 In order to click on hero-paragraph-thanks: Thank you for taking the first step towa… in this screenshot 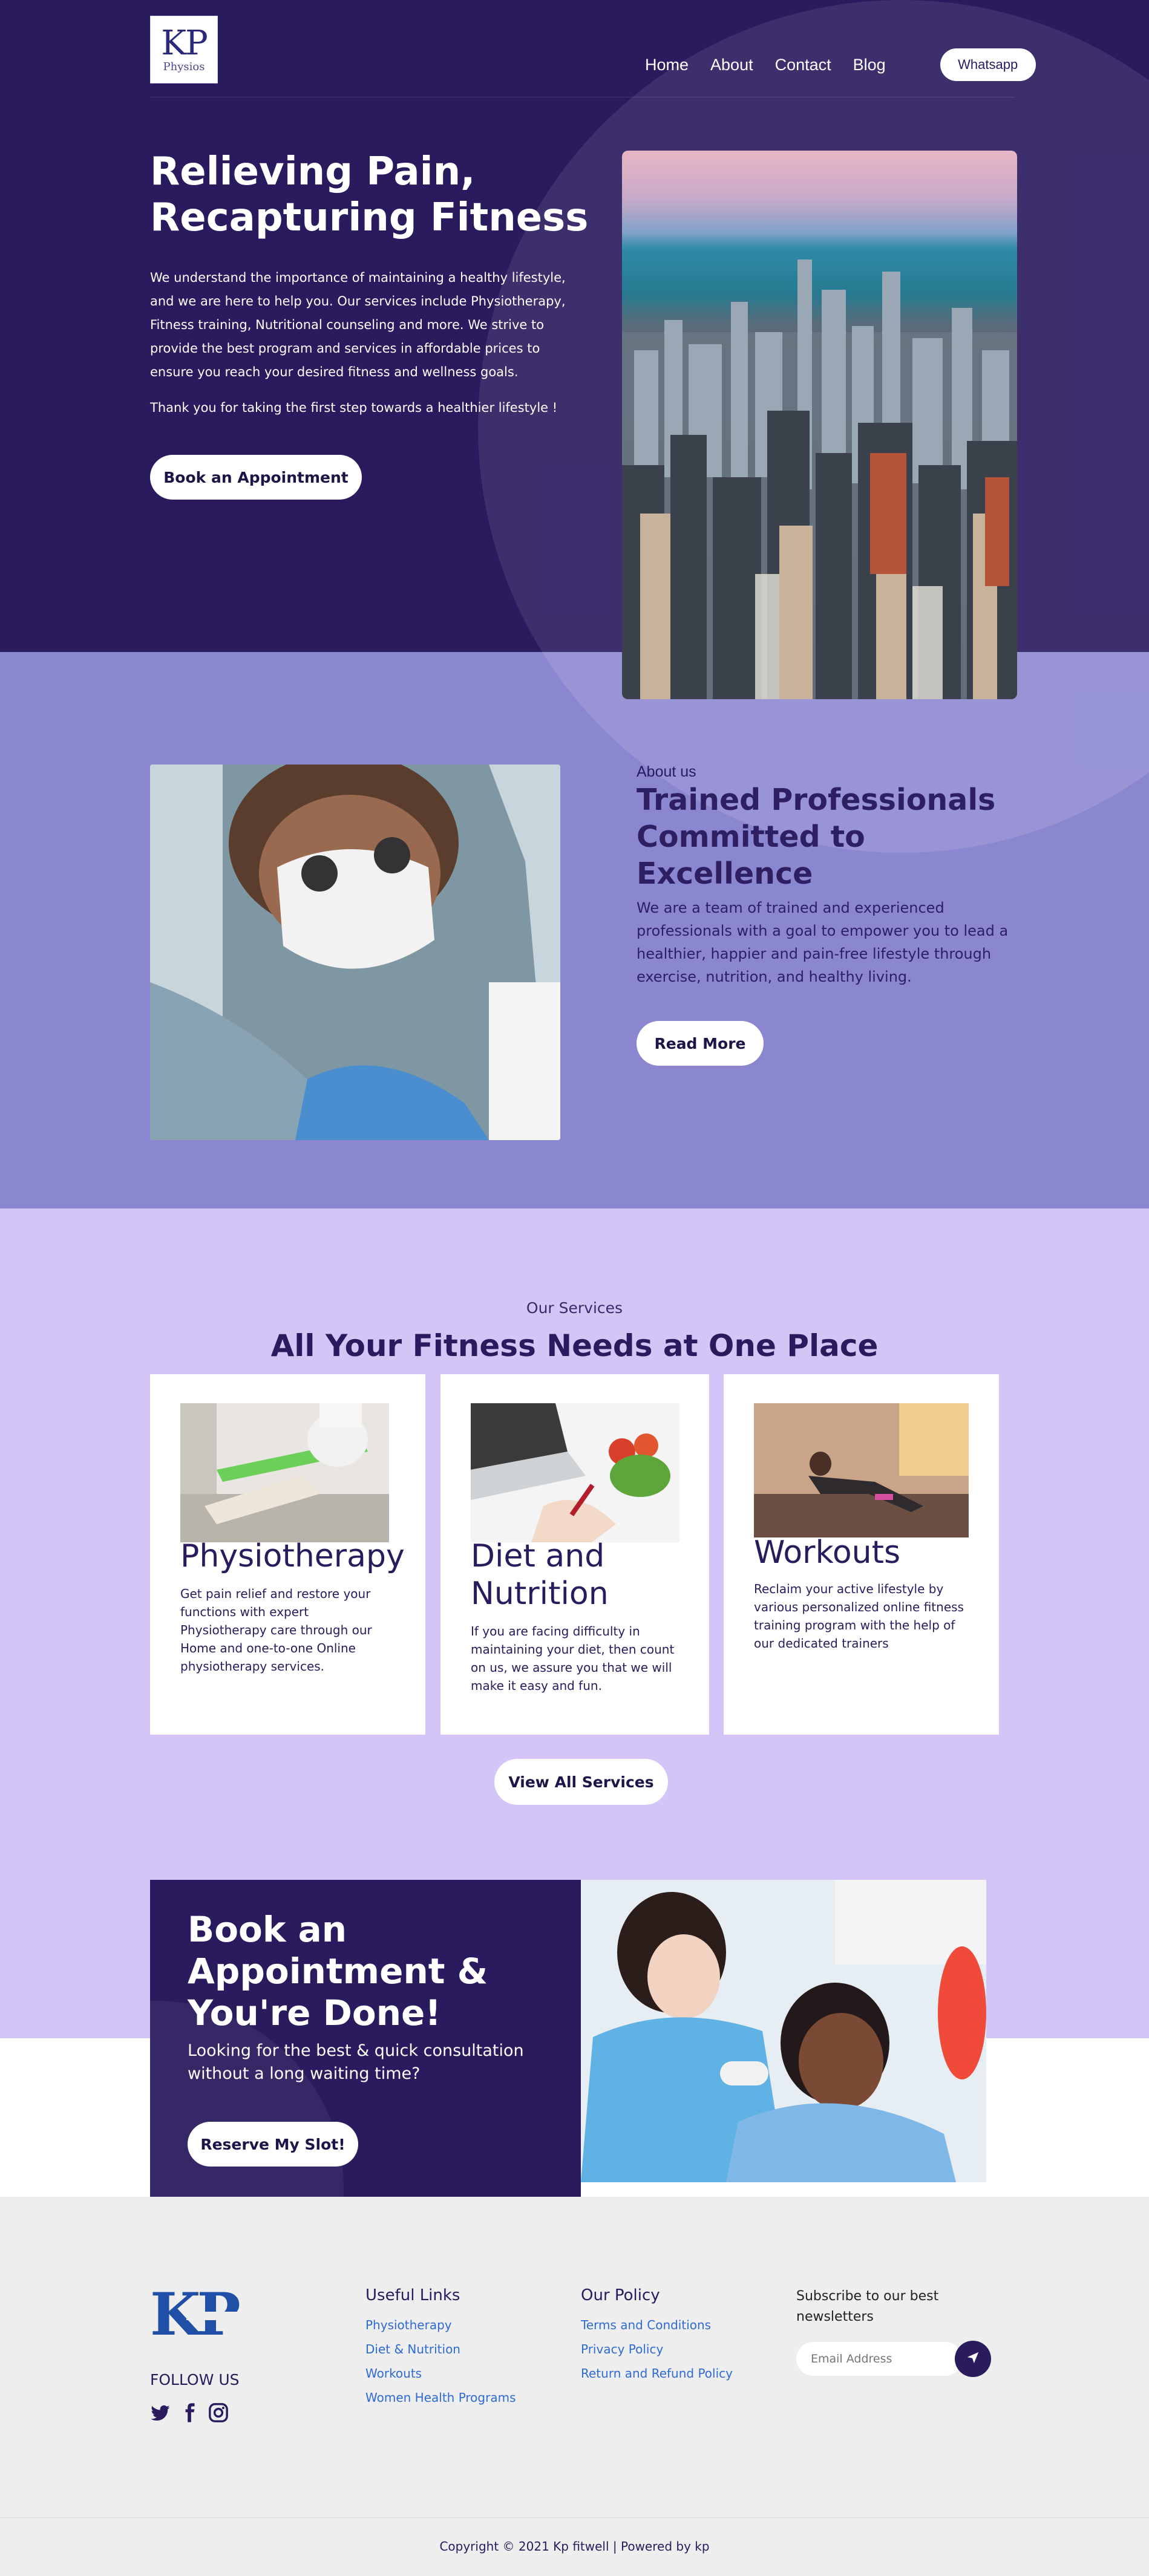, I will do `click(354, 407)`.